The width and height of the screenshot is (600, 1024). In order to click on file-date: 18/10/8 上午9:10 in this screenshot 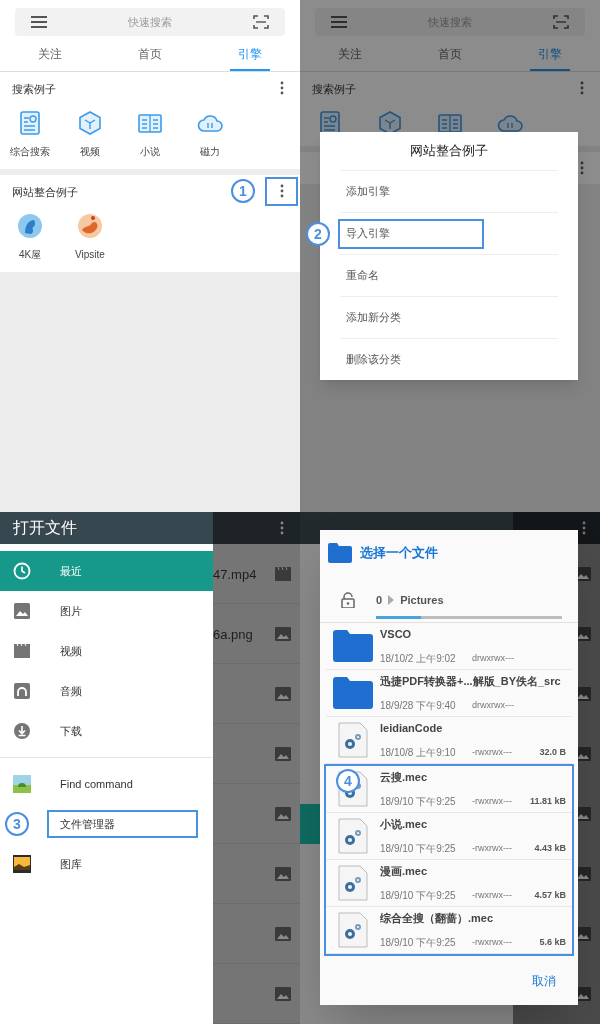, I will do `click(418, 752)`.